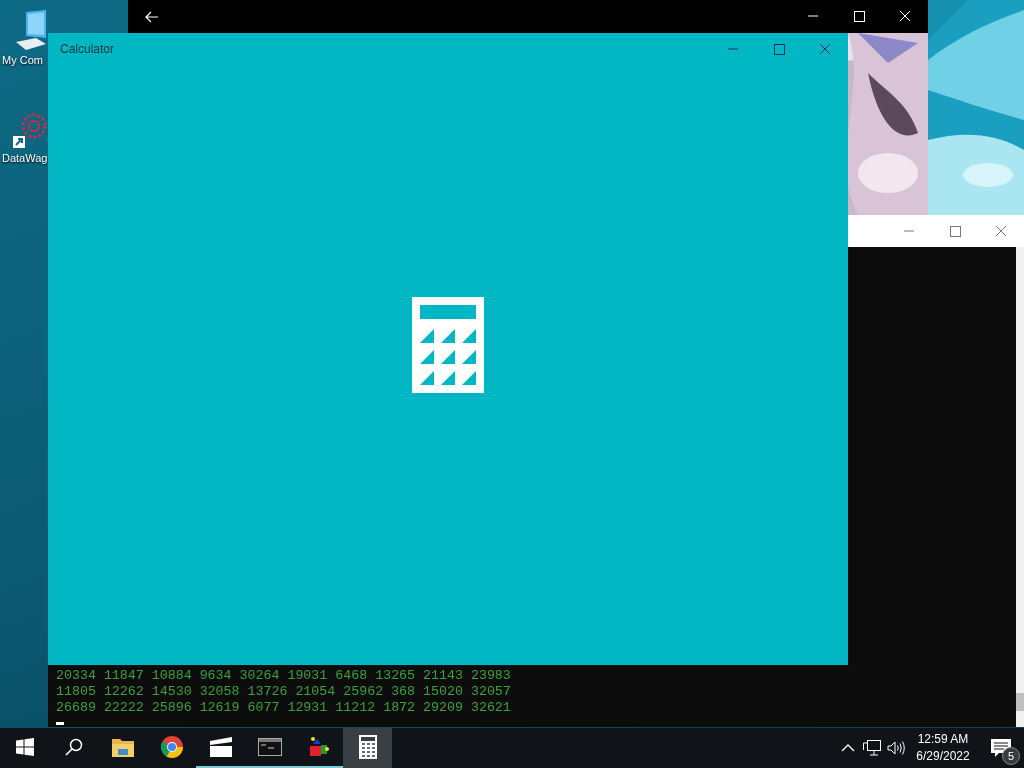 The image size is (1024, 768). What do you see at coordinates (896, 748) in the screenshot?
I see `speaker-icon` at bounding box center [896, 748].